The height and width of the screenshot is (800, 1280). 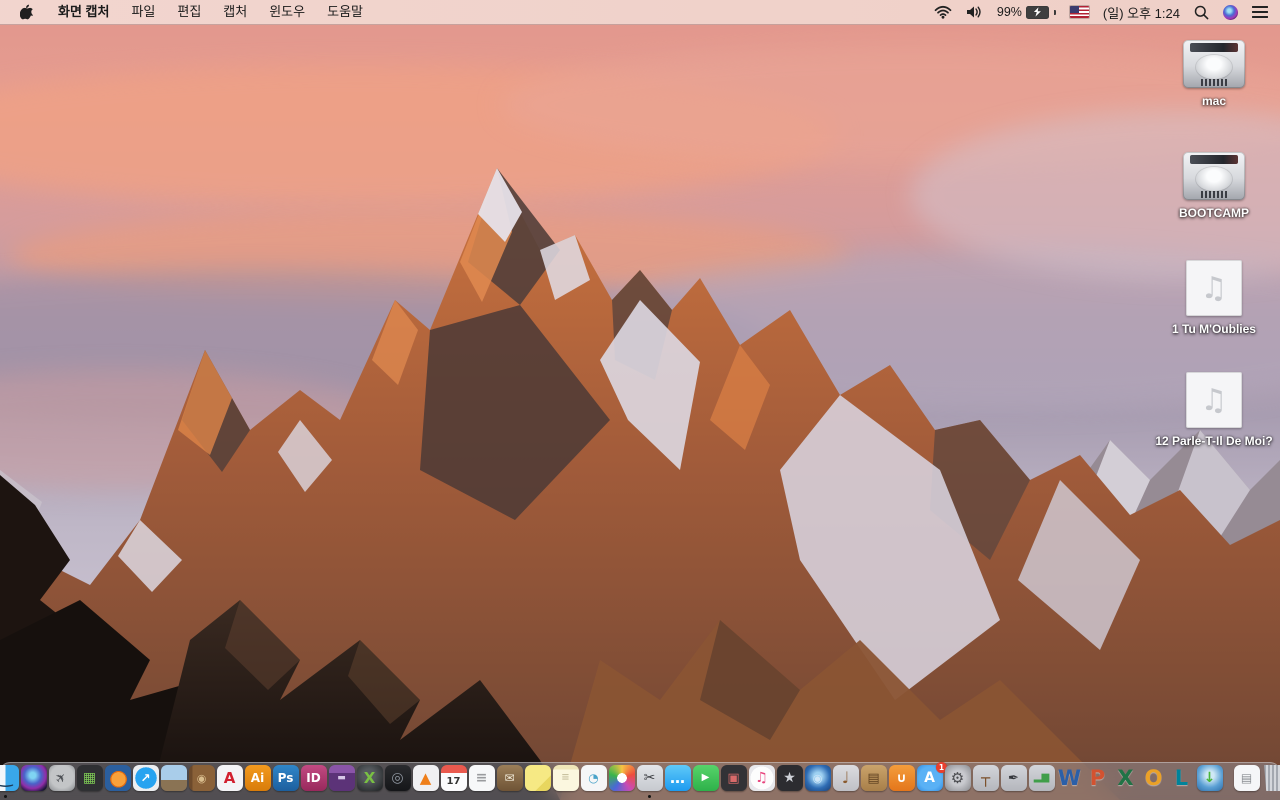 I want to click on dock-item-contacts: ◉, so click(x=201, y=778).